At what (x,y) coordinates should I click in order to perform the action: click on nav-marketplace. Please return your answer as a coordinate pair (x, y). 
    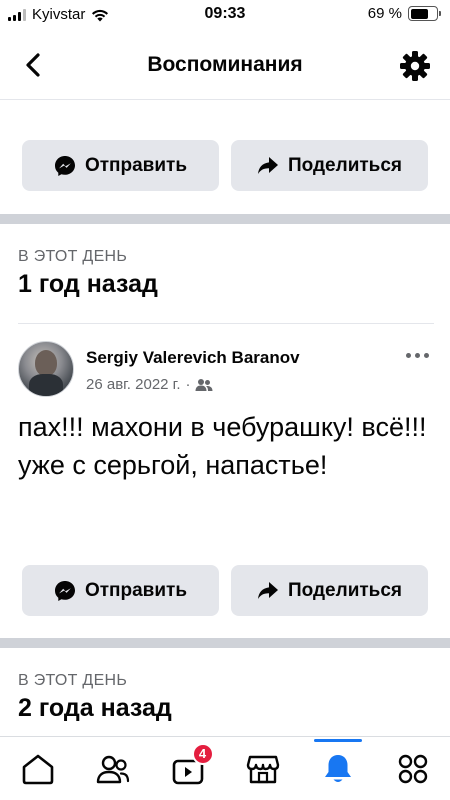
    Looking at the image, I should click on (263, 769).